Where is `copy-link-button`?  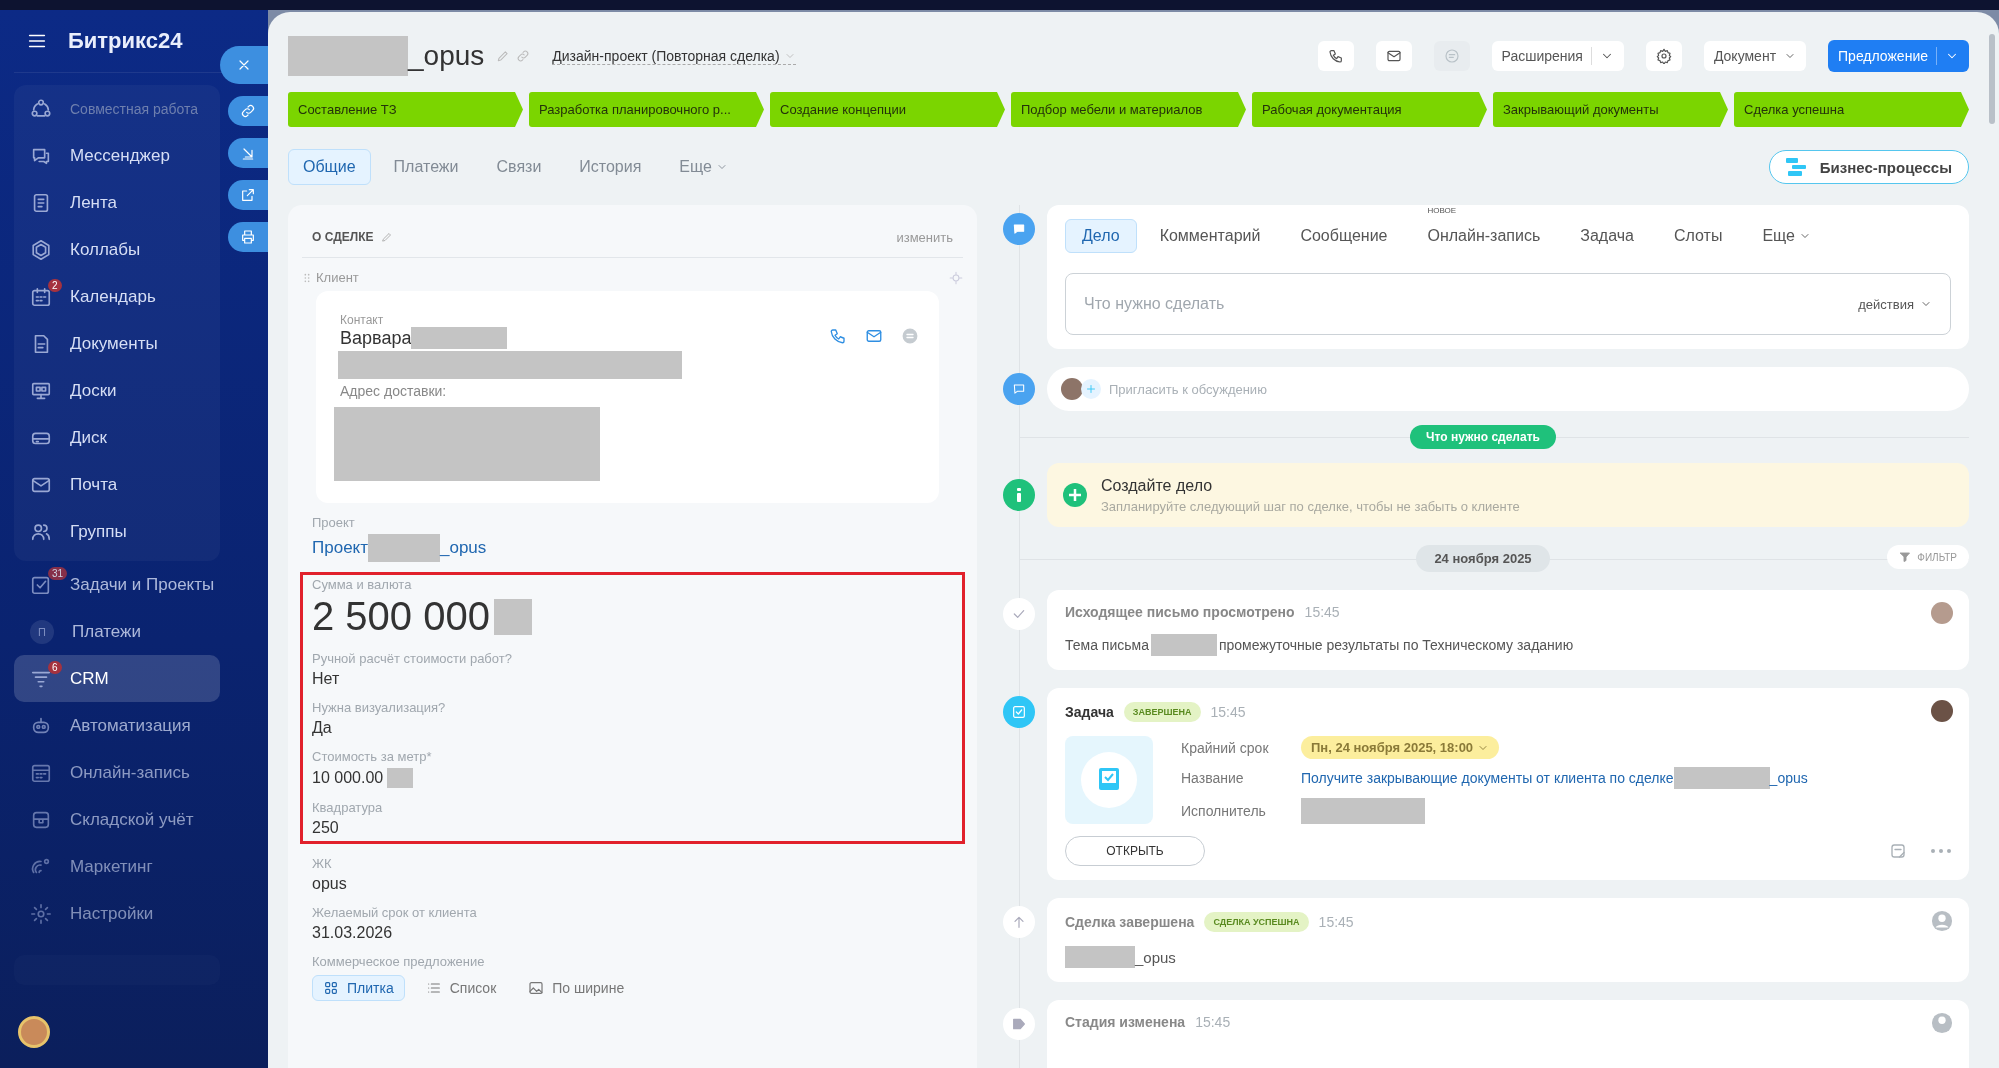
copy-link-button is located at coordinates (248, 111).